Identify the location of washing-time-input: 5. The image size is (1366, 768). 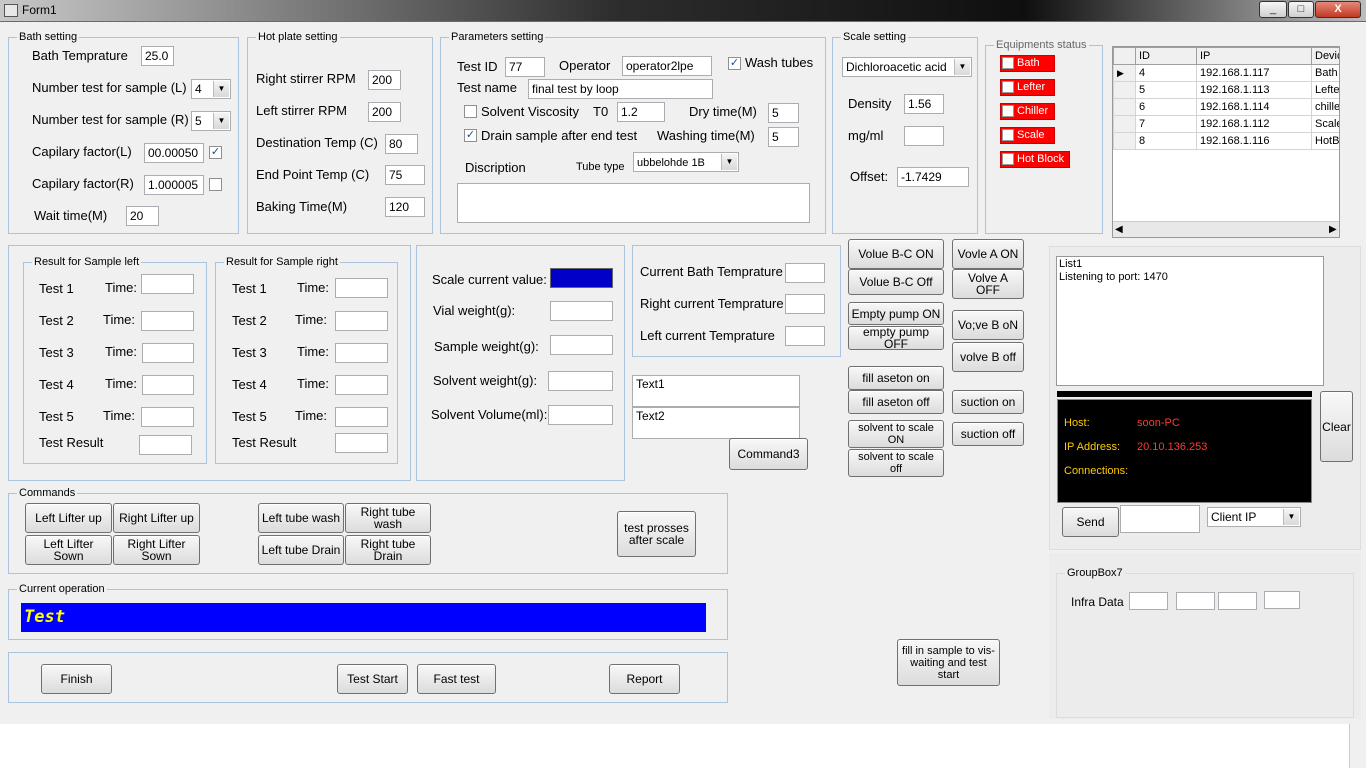
(783, 137).